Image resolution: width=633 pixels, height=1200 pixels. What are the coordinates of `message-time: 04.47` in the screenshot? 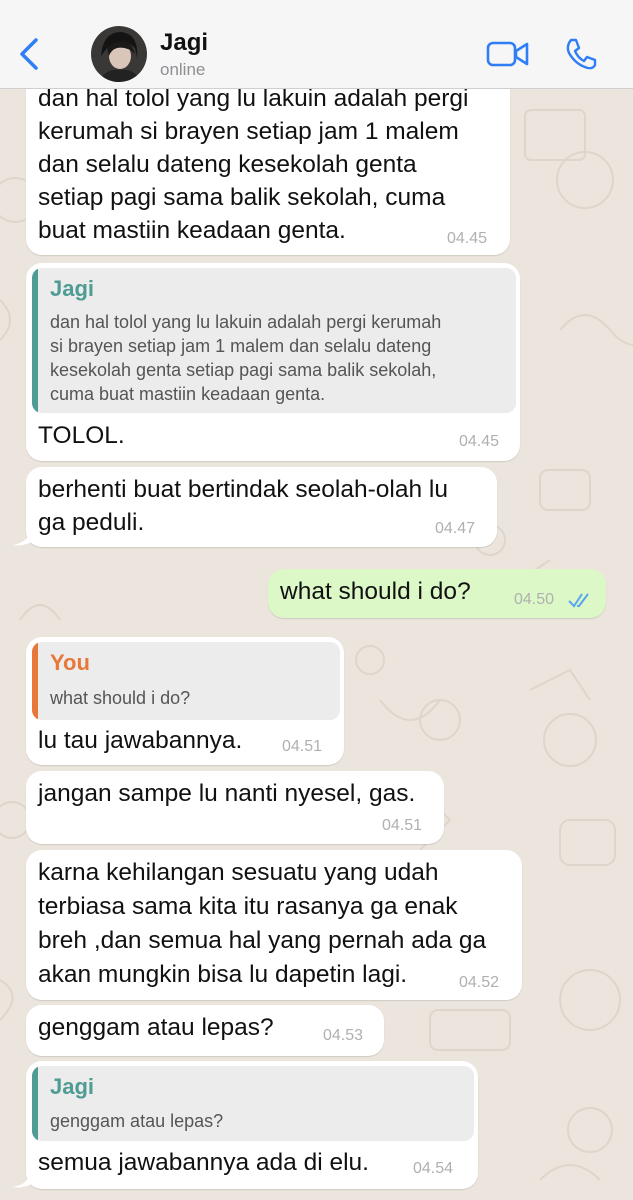 It's located at (455, 528).